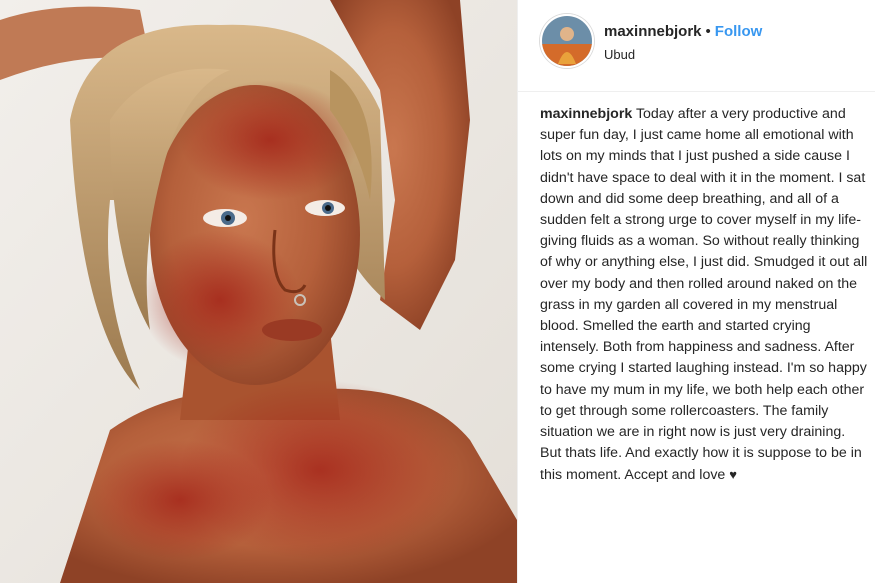 This screenshot has height=583, width=875. I want to click on avatar-image, so click(567, 41).